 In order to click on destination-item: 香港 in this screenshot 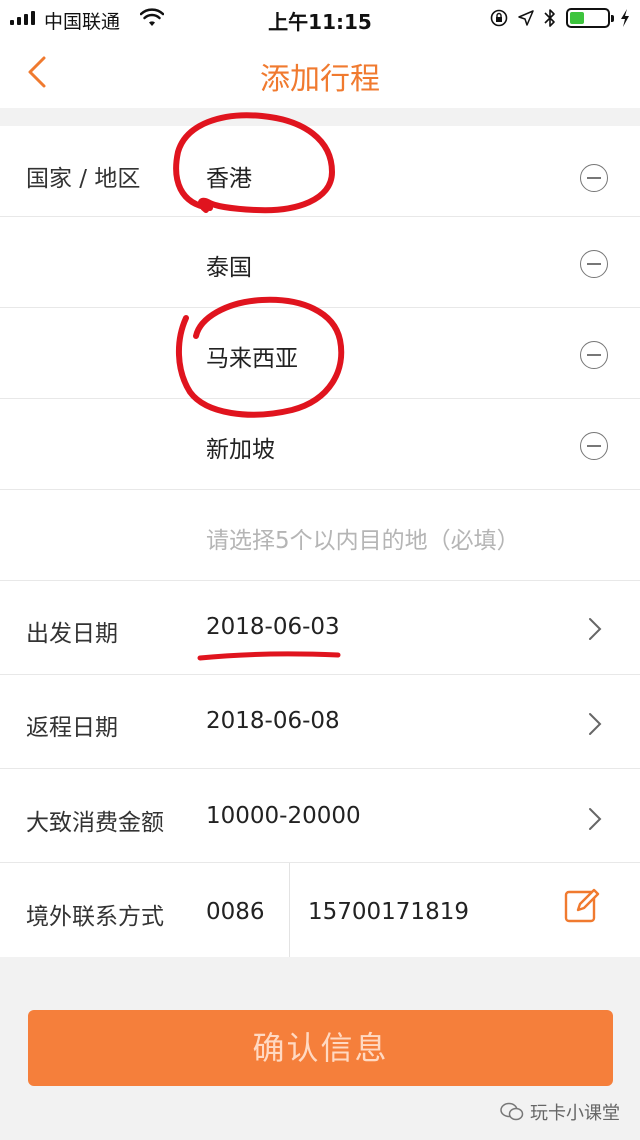, I will do `click(229, 179)`.